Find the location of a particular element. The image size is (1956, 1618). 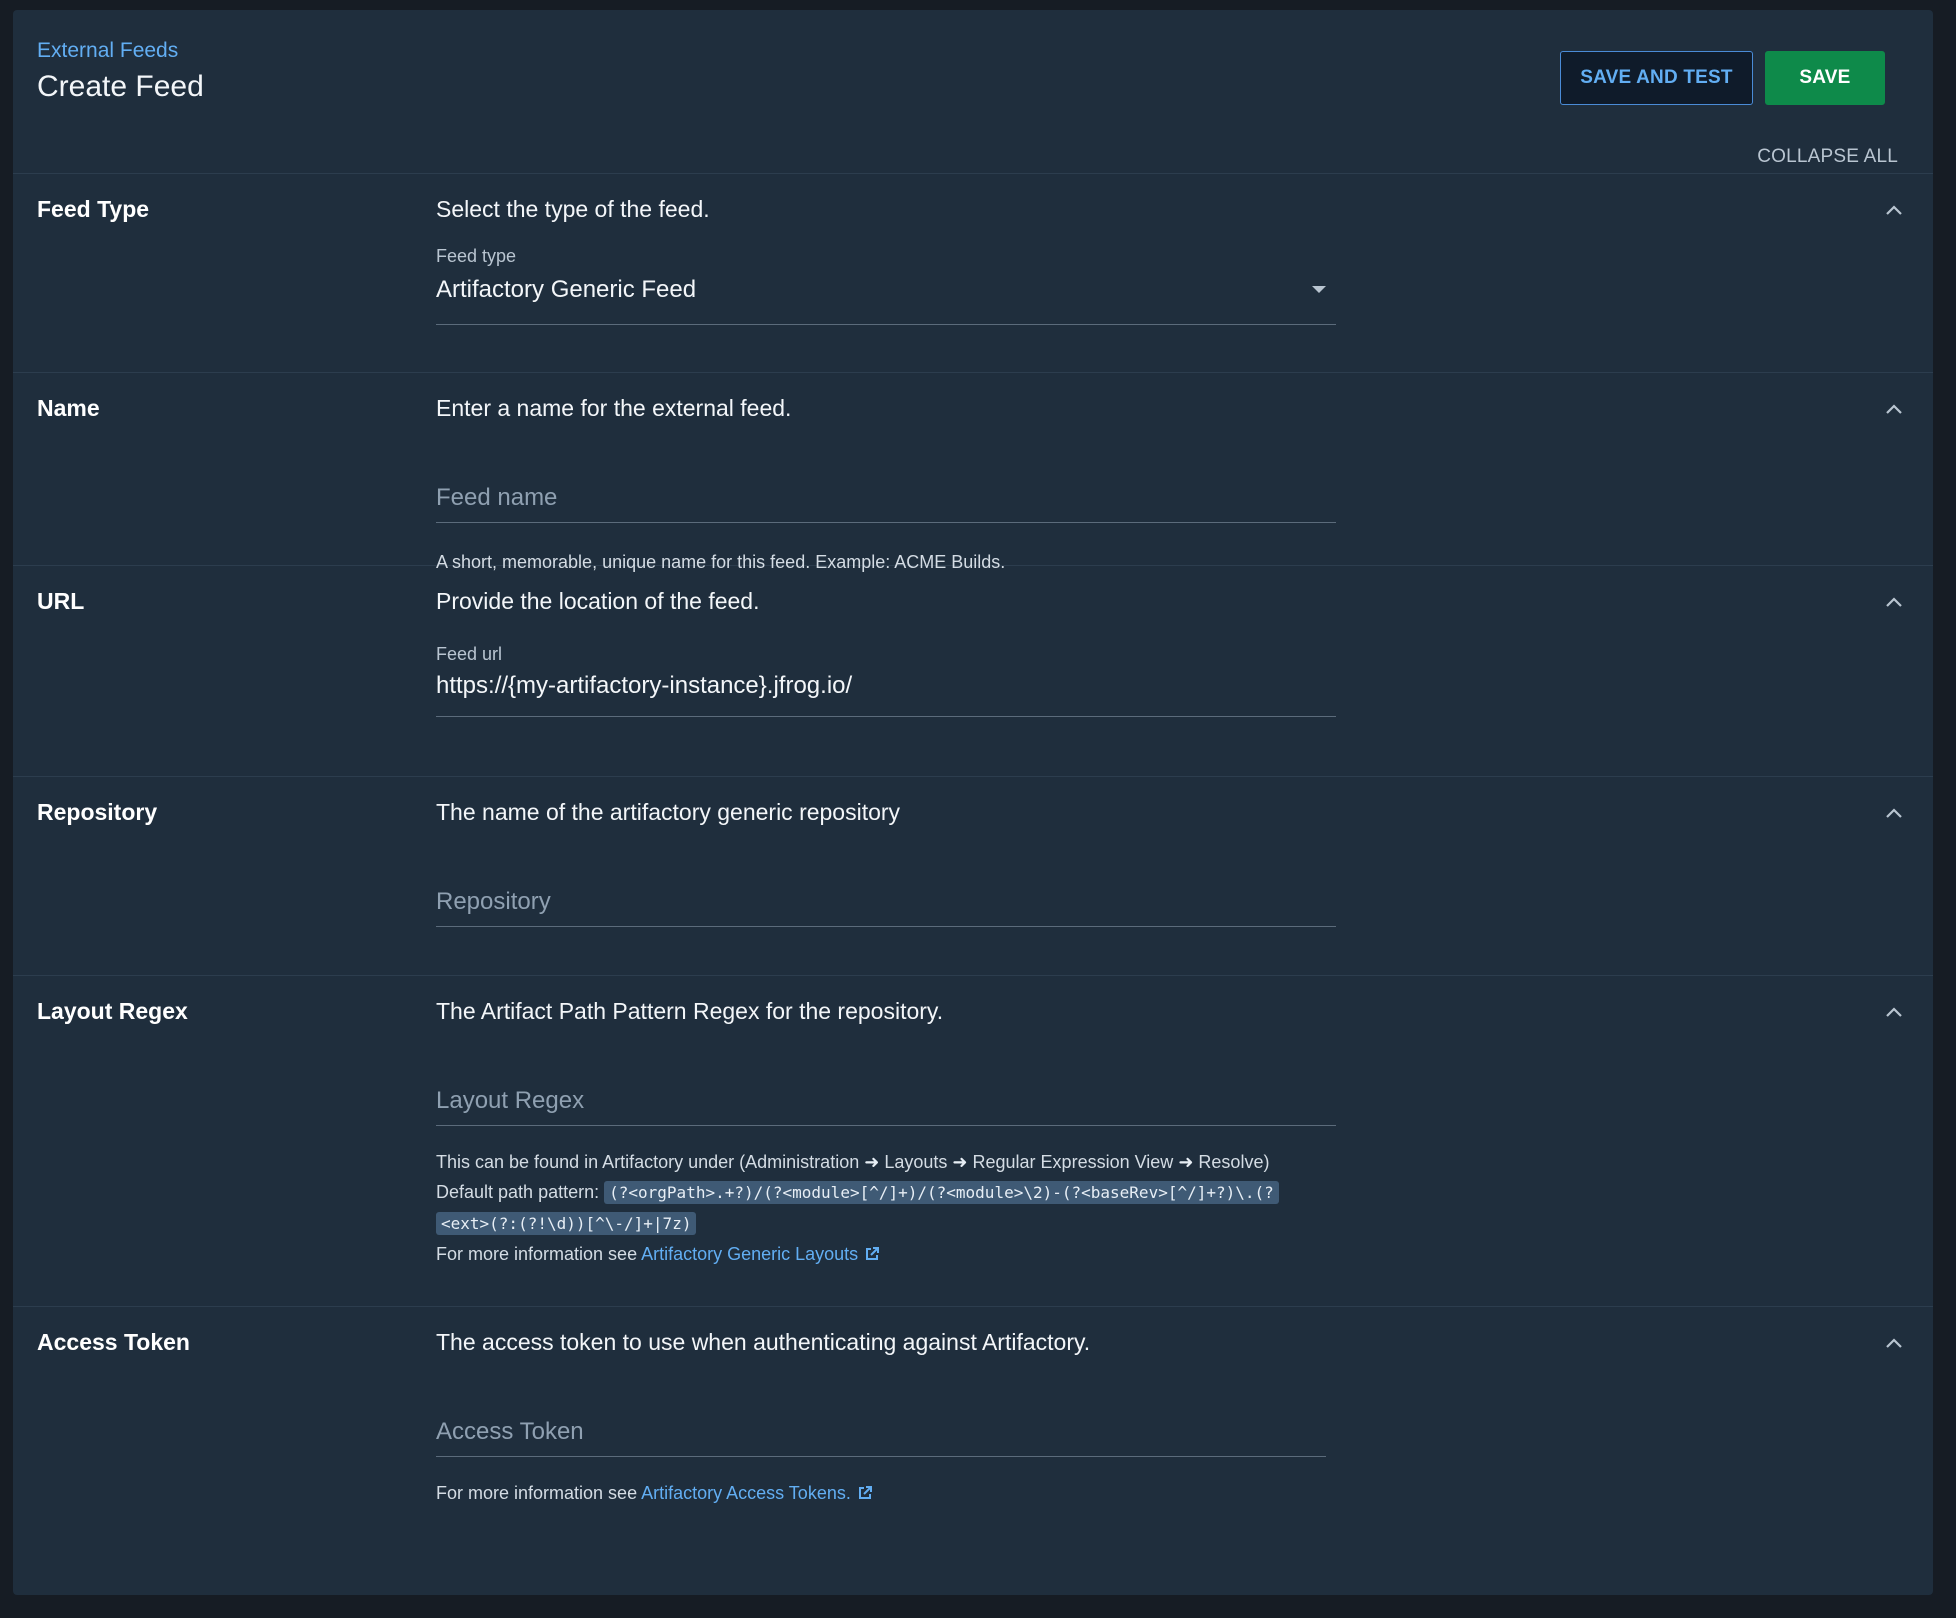

help-line-default-pattern-cont: <ext>(?:(?!\d))[^\-/]+|7z) is located at coordinates (886, 1223).